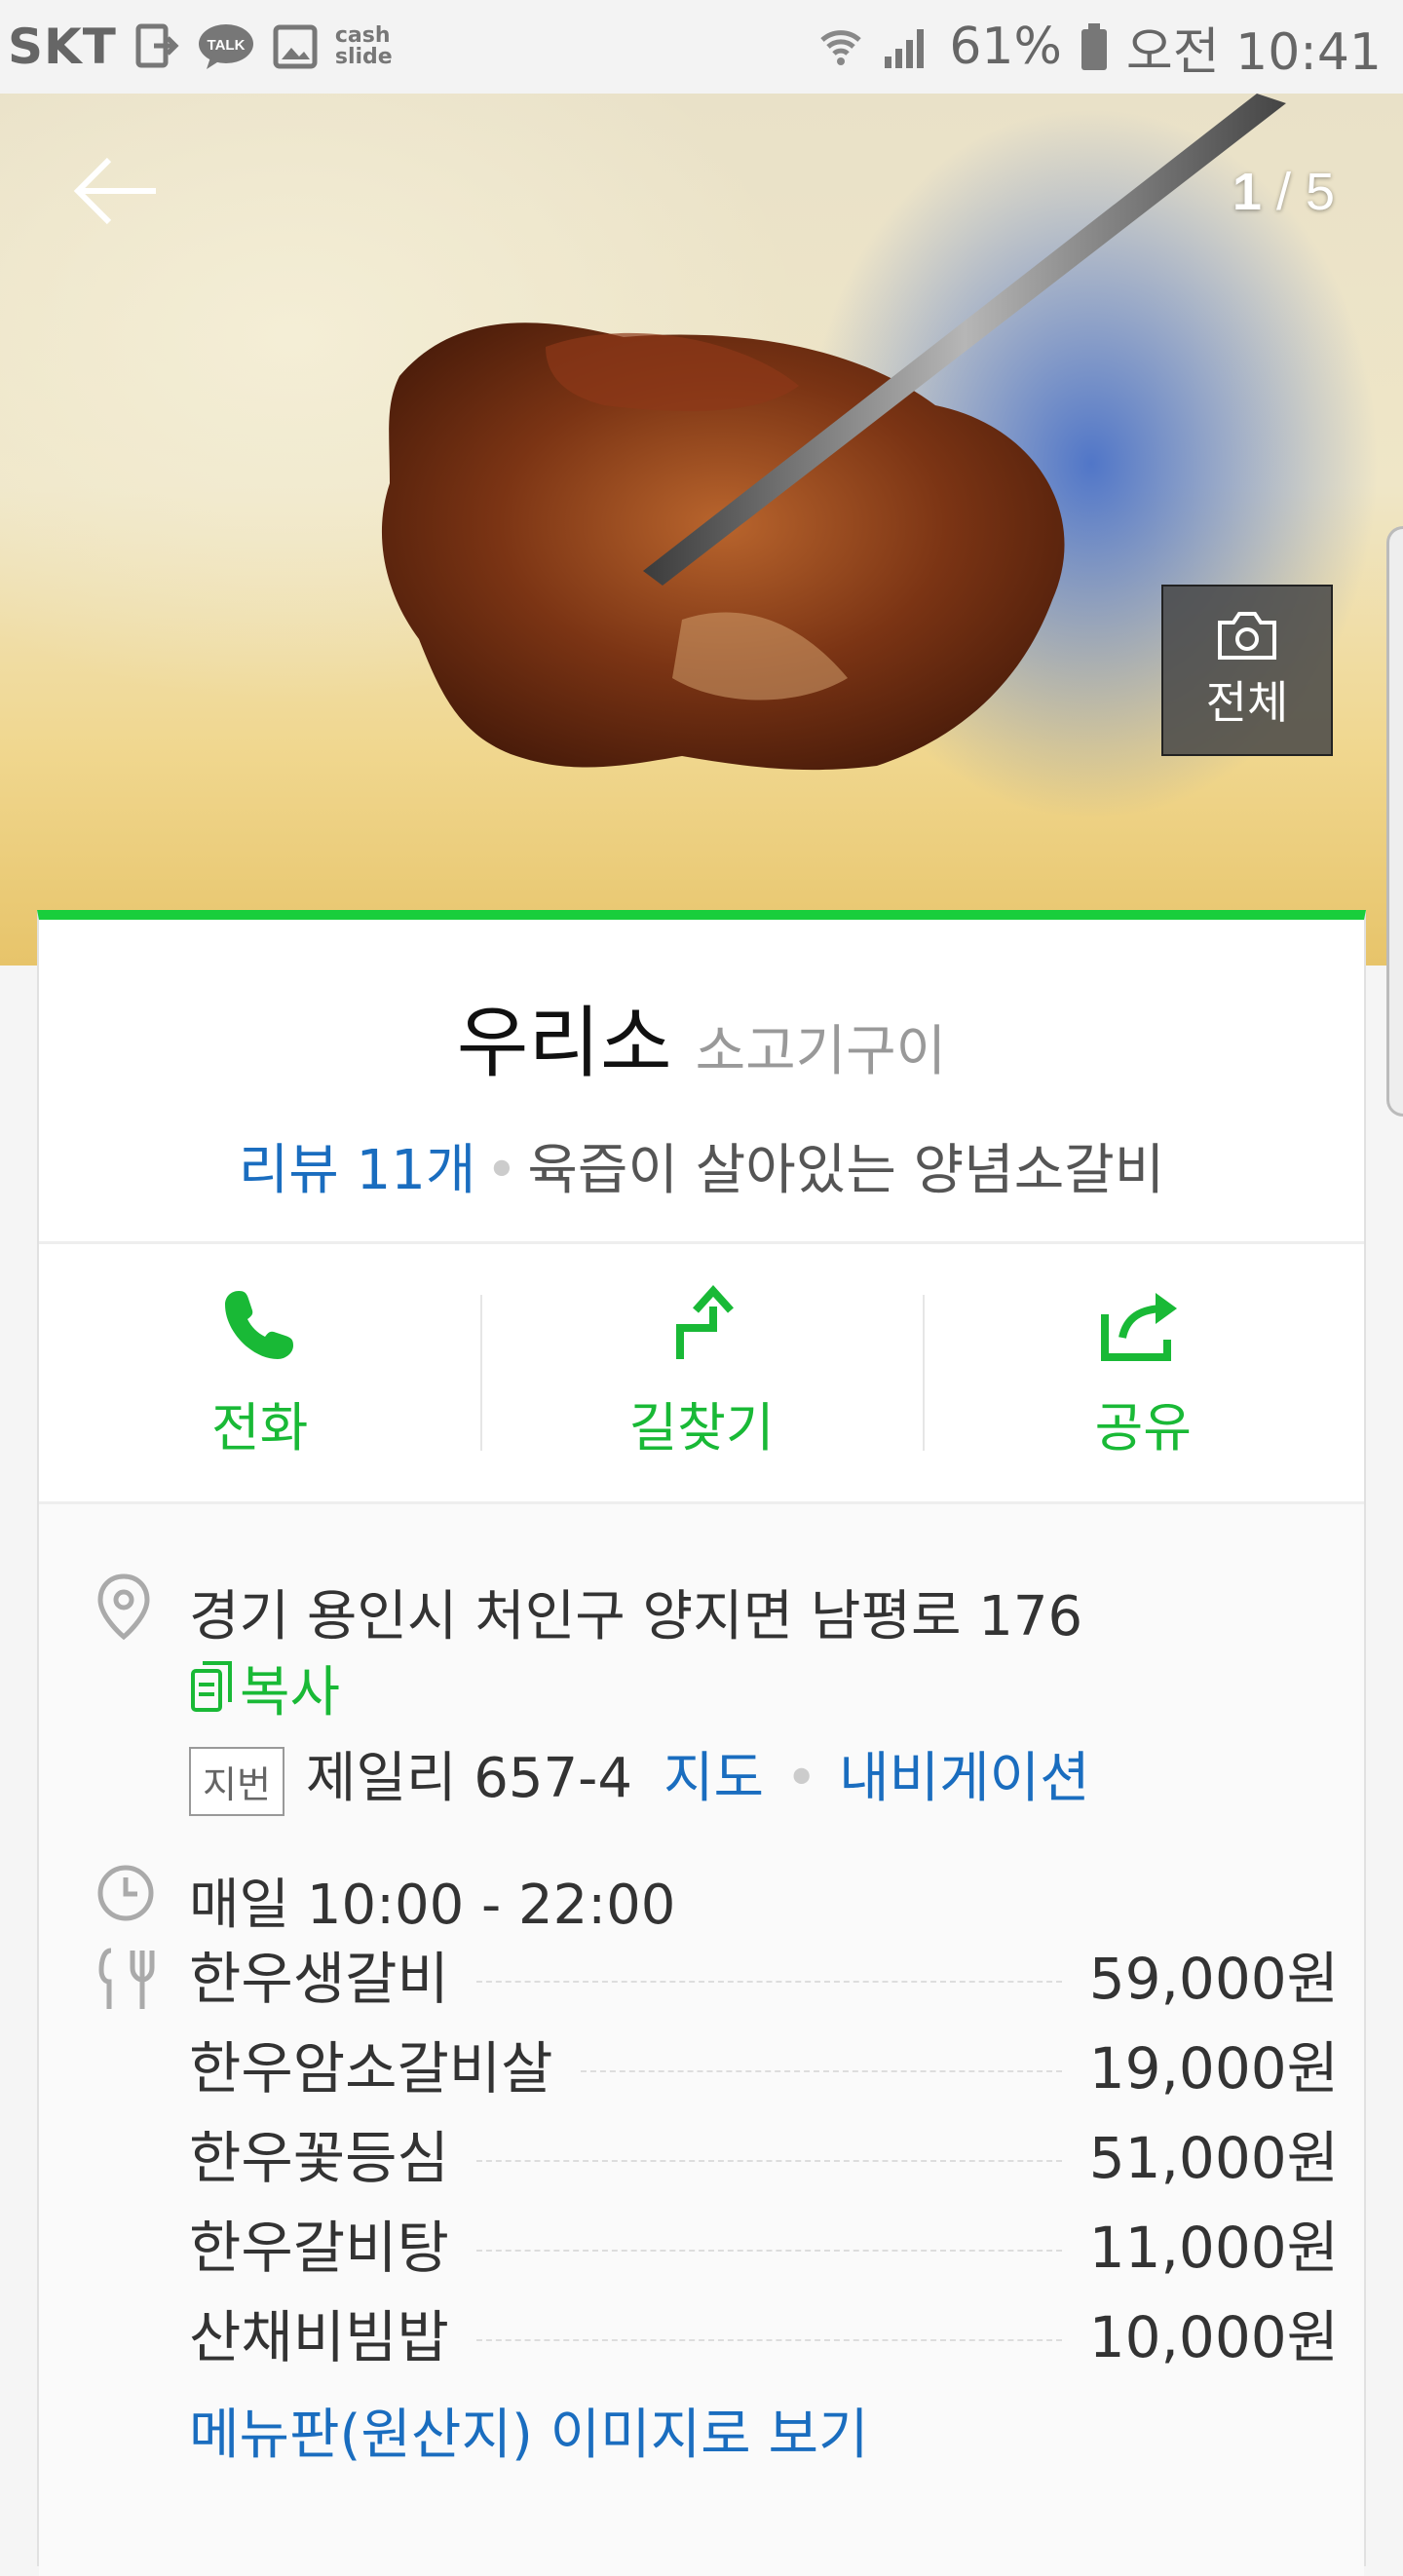 This screenshot has width=1403, height=2576. Describe the element at coordinates (469, 1778) in the screenshot. I see `jibeon-address: 제일리 657-4` at that location.